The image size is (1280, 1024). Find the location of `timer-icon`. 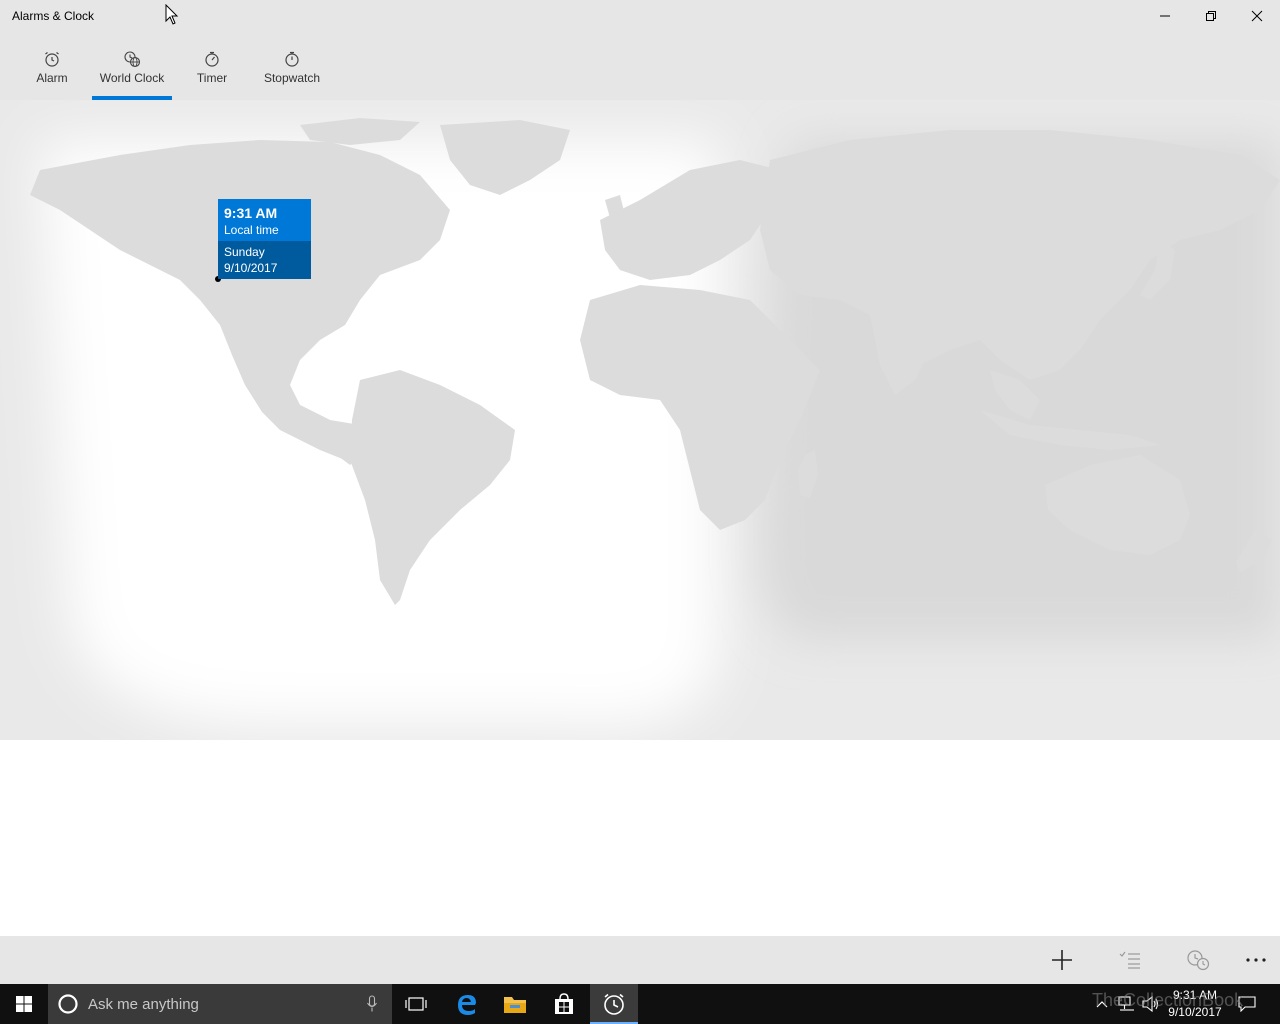

timer-icon is located at coordinates (212, 59).